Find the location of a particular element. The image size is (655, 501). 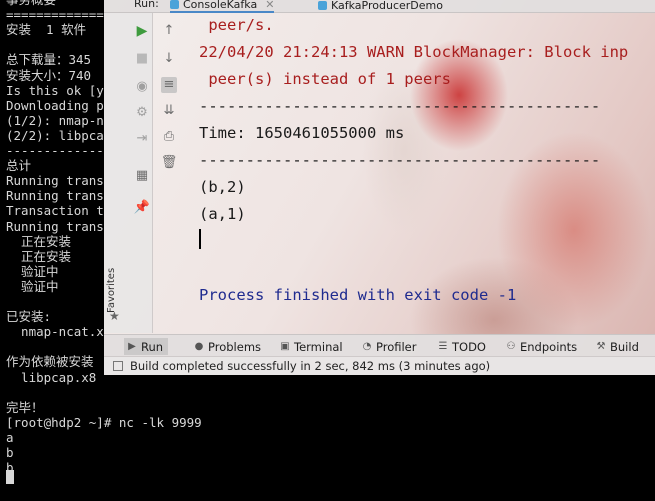

status-window-icon is located at coordinates (118, 366).